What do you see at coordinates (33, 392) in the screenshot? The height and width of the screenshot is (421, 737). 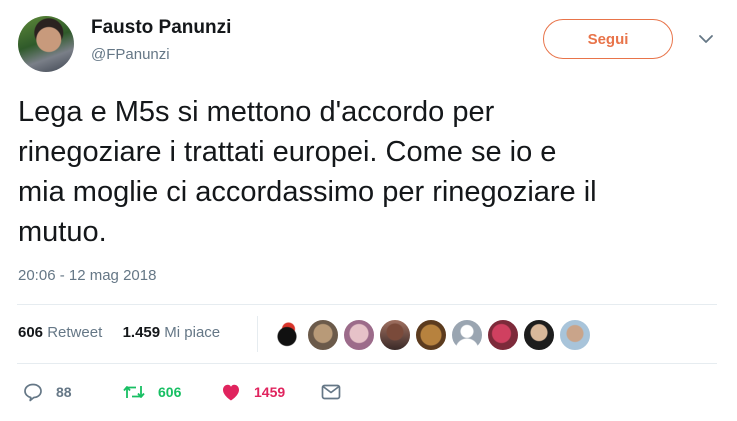 I see `reply-icon` at bounding box center [33, 392].